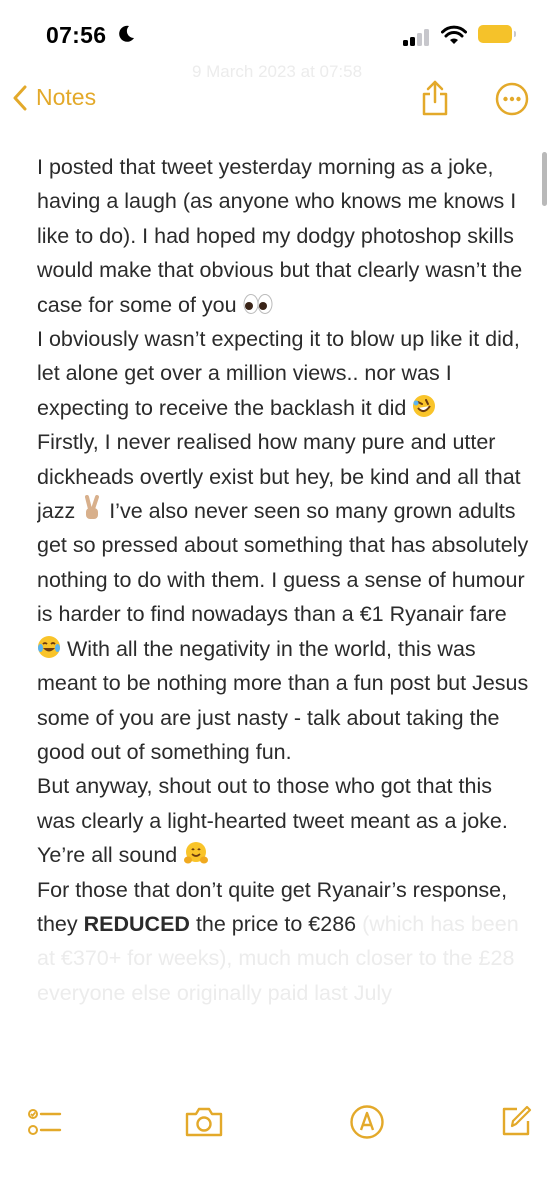 The width and height of the screenshot is (554, 1200). What do you see at coordinates (45, 1123) in the screenshot?
I see `checklist-icon` at bounding box center [45, 1123].